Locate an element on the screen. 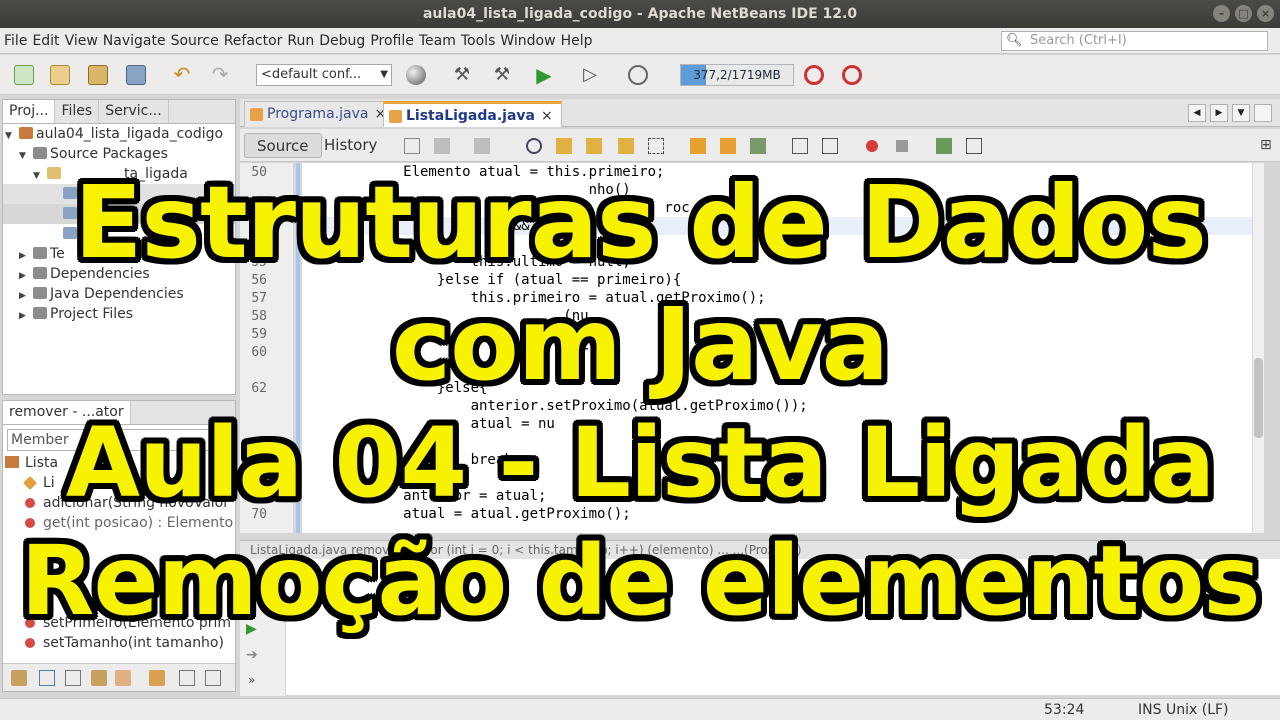 This screenshot has height=720, width=1280. search-input: 🔍︎ Search (Ctrl+I) is located at coordinates (1134, 41).